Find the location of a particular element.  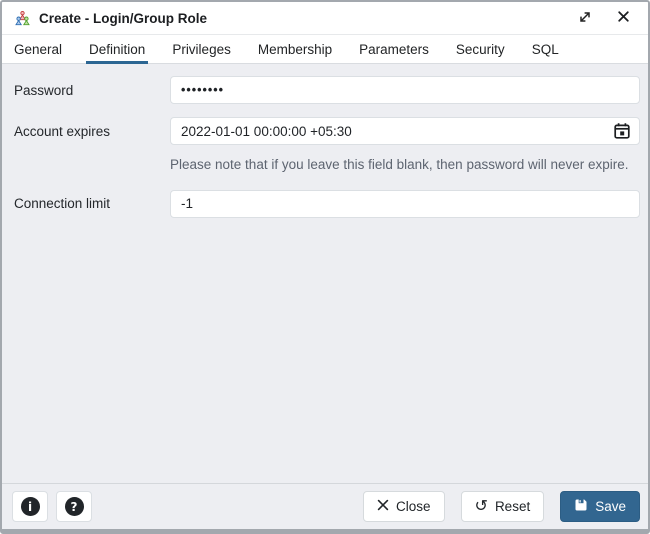

question-icon: ? is located at coordinates (74, 506).